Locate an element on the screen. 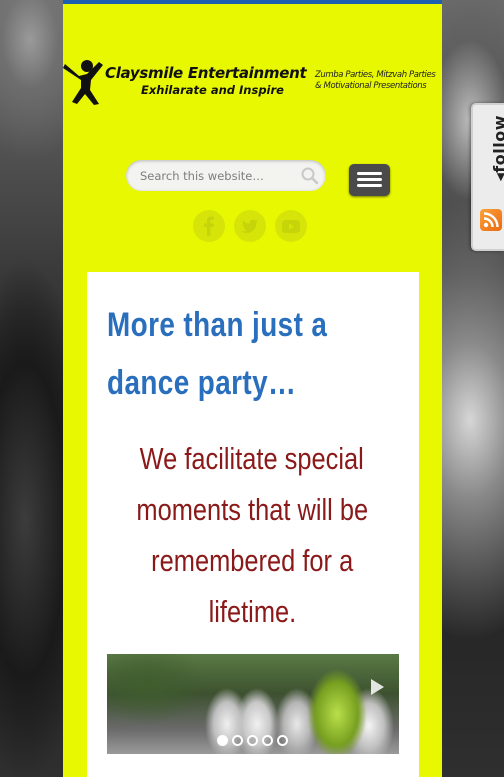  follow-label: ◂follow is located at coordinates (491, 157).